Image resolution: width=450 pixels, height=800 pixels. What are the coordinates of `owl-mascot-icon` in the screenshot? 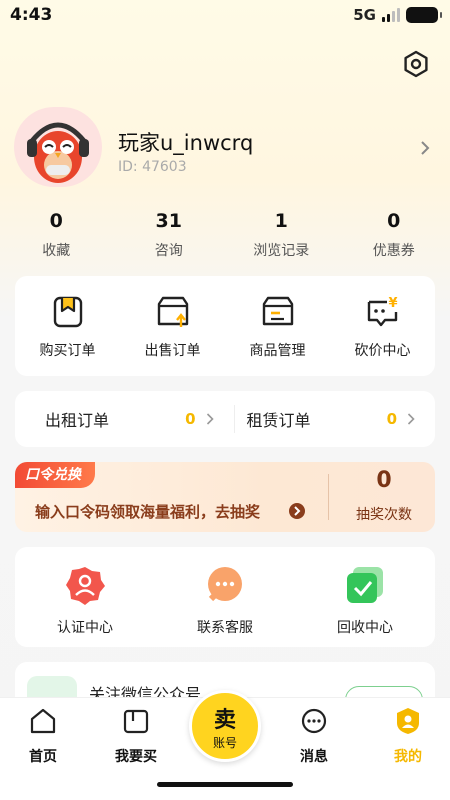 It's located at (58, 152).